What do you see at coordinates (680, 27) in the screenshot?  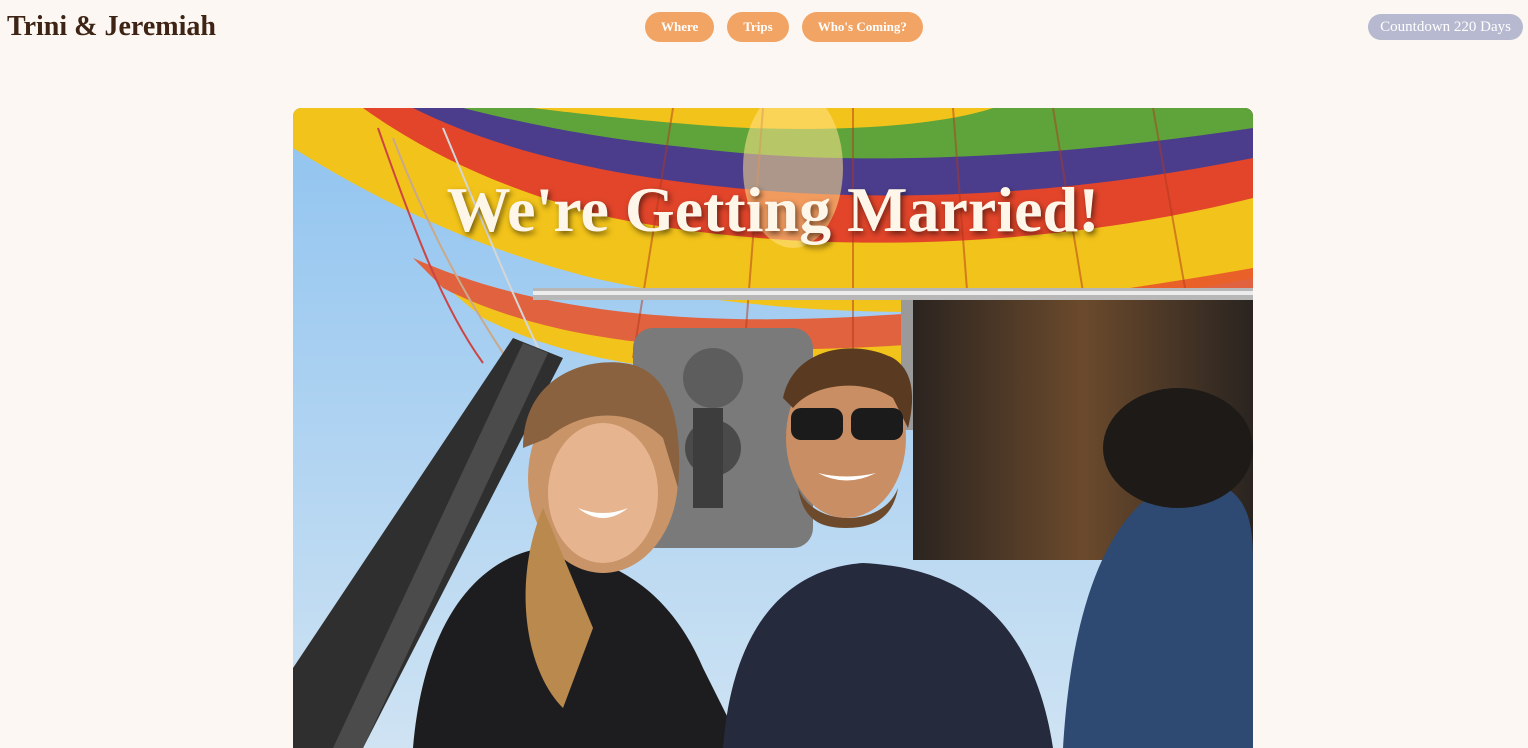 I see `nav-where-button: Where` at bounding box center [680, 27].